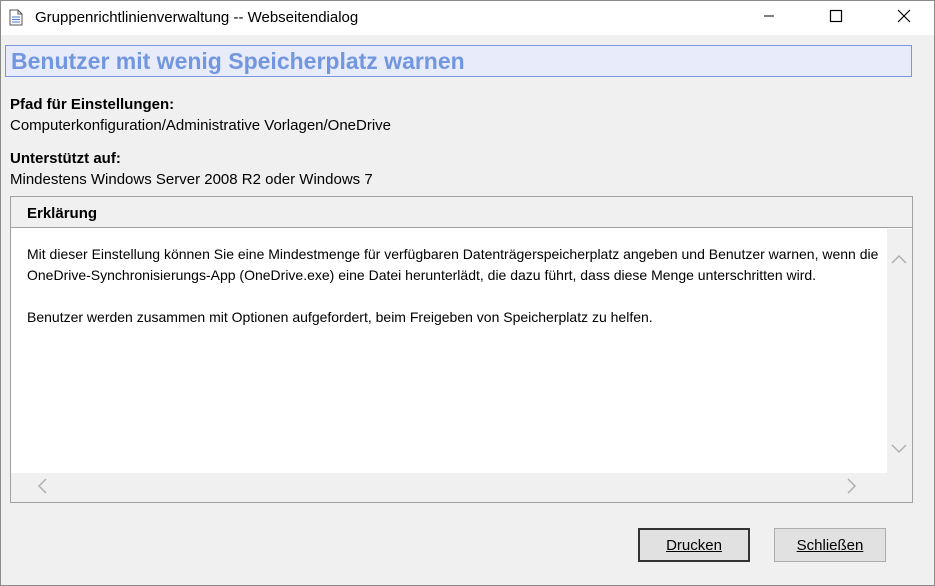 This screenshot has height=586, width=935. I want to click on close-icon, so click(904, 18).